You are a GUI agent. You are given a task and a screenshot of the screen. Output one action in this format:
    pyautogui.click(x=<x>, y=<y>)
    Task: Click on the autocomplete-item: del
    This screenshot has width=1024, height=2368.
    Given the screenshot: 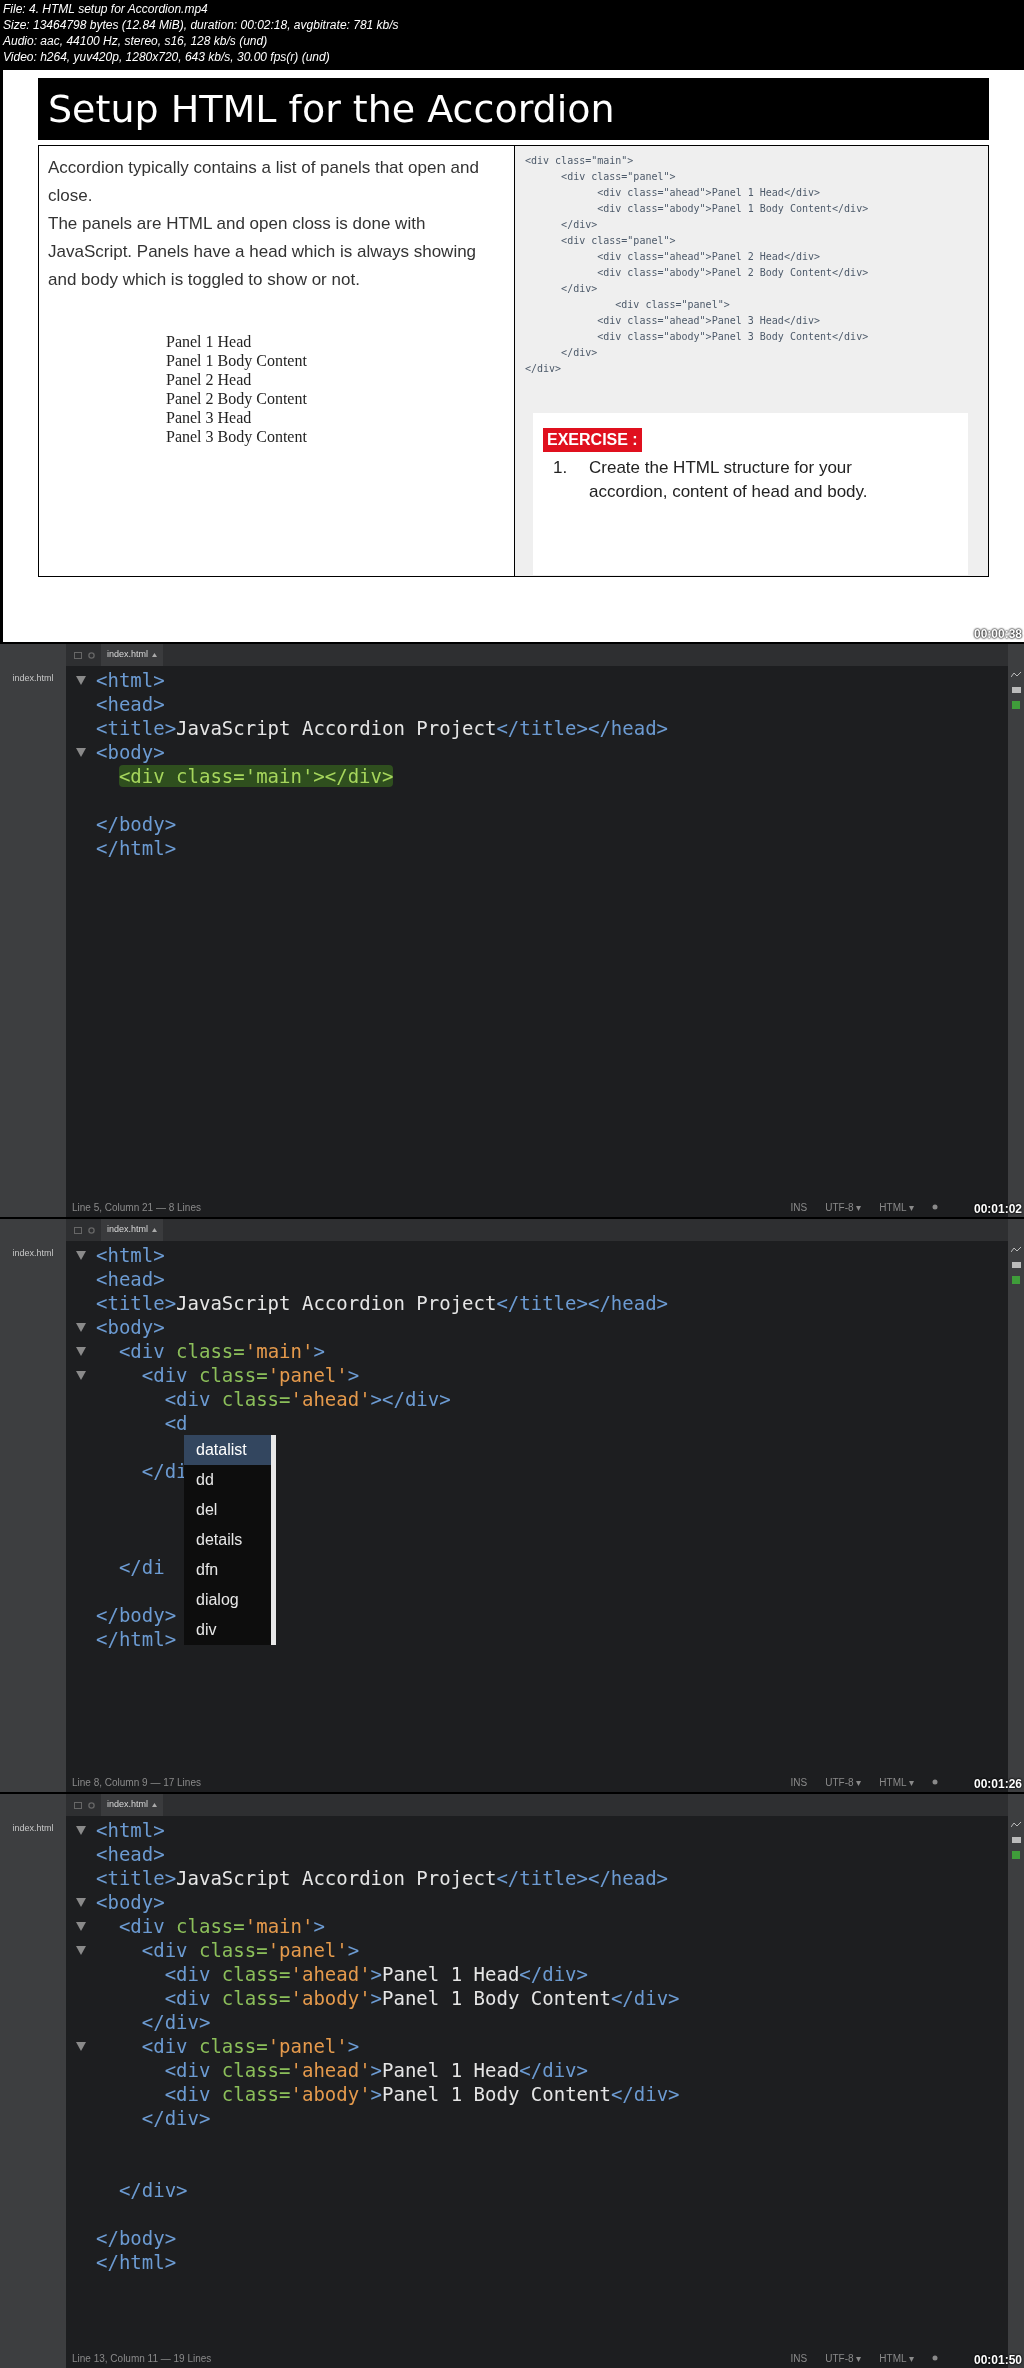 What is the action you would take?
    pyautogui.click(x=227, y=1510)
    